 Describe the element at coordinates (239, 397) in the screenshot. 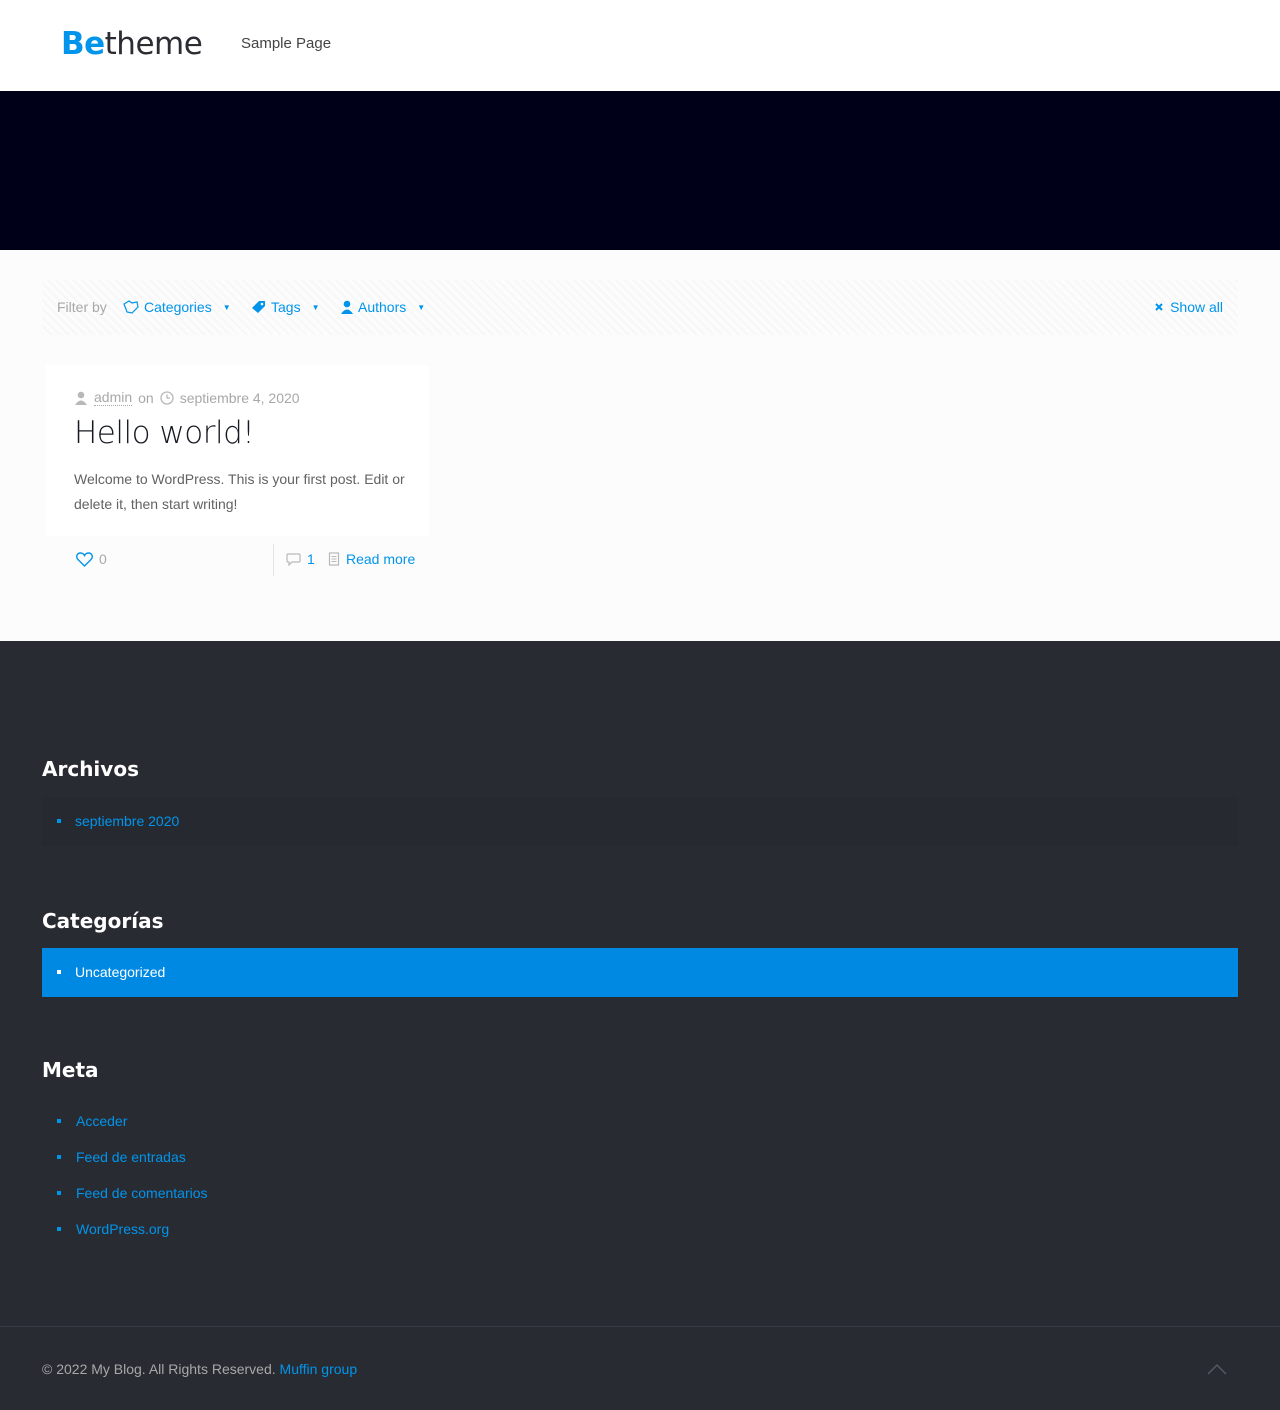

I see `post-date: septiembre 4, 2020` at that location.